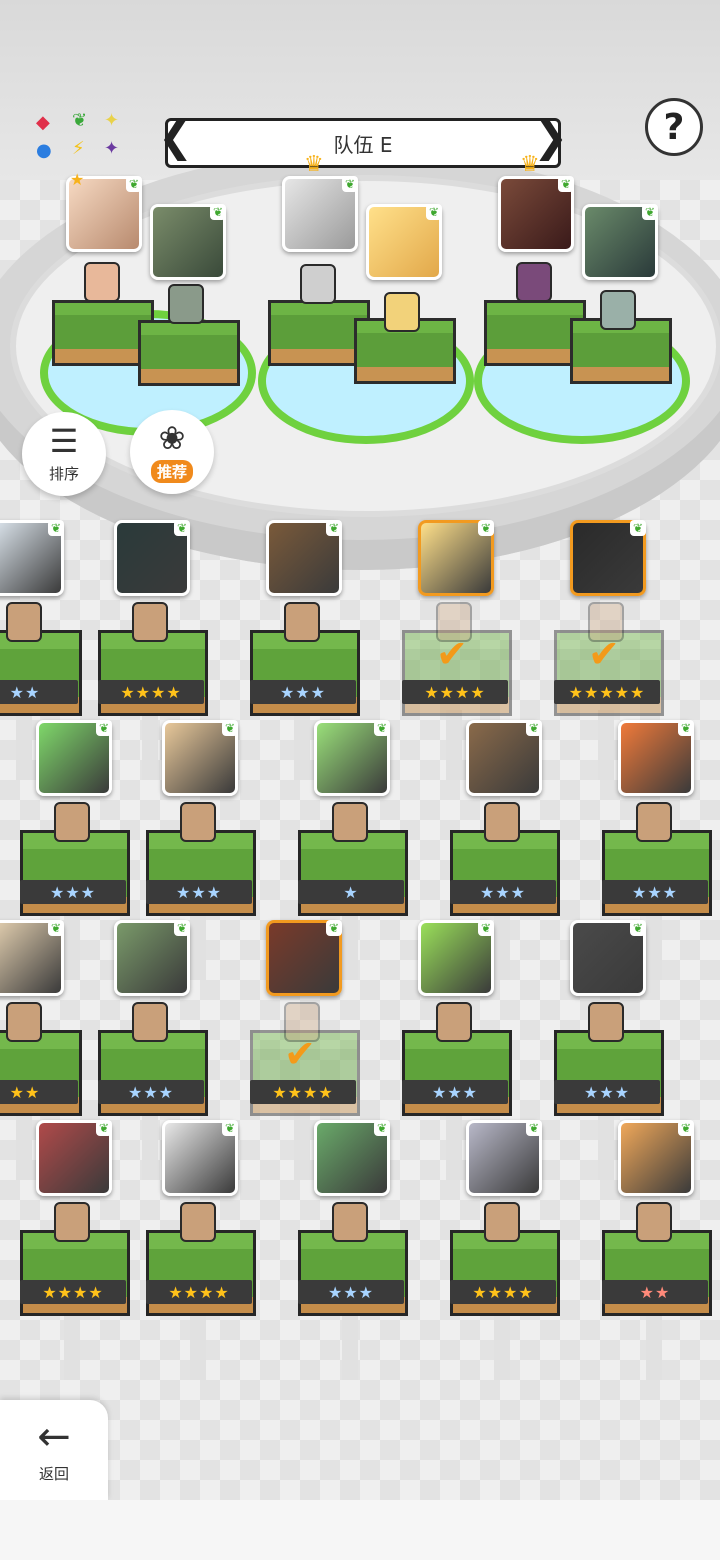  Describe the element at coordinates (44, 150) in the screenshot. I see `water-element-icon: ●` at that location.